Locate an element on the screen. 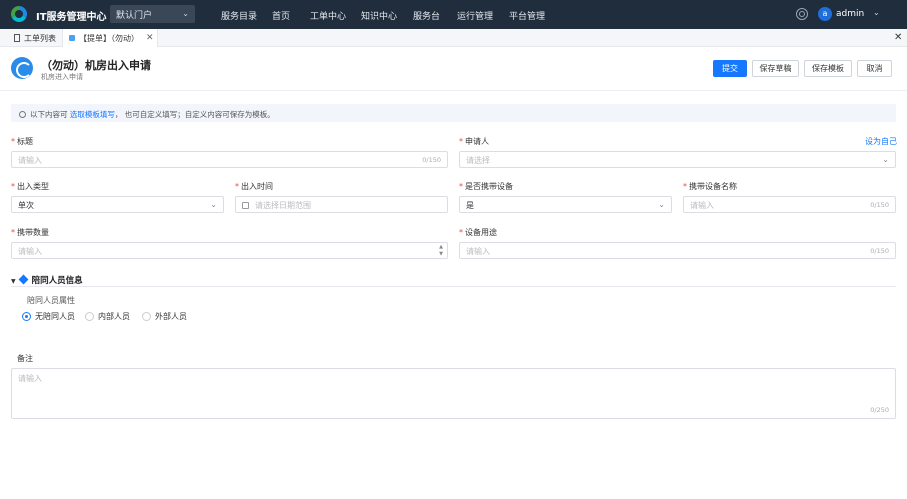  number-stepper-icon: ▲ ▼ is located at coordinates (441, 251).